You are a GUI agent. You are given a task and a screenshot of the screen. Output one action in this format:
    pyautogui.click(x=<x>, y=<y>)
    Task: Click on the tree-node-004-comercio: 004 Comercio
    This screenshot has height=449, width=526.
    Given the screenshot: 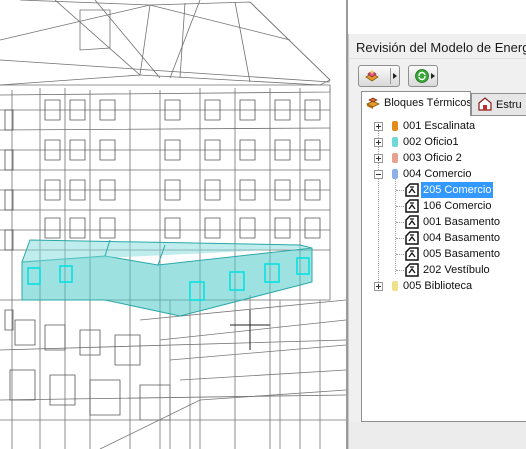 What is the action you would take?
    pyautogui.click(x=444, y=174)
    